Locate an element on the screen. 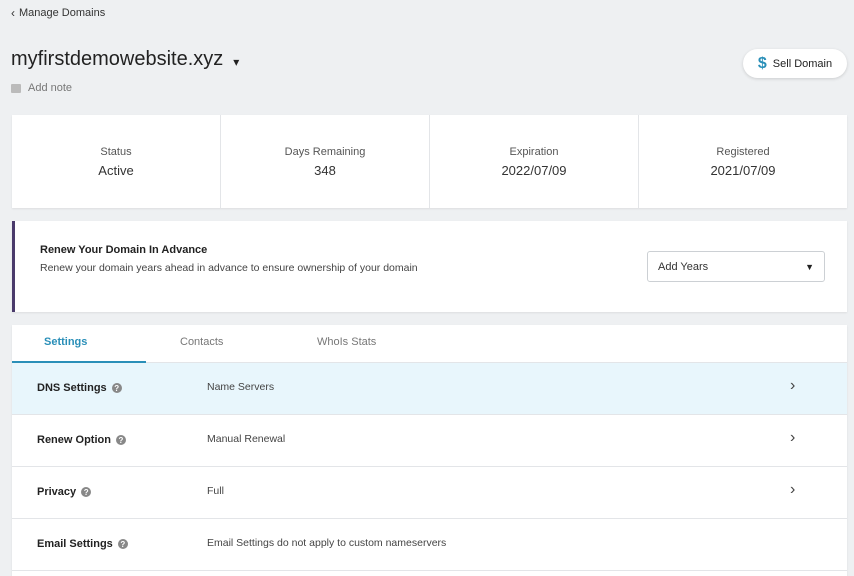 Image resolution: width=854 pixels, height=576 pixels. stat-status: Status Active is located at coordinates (116, 161).